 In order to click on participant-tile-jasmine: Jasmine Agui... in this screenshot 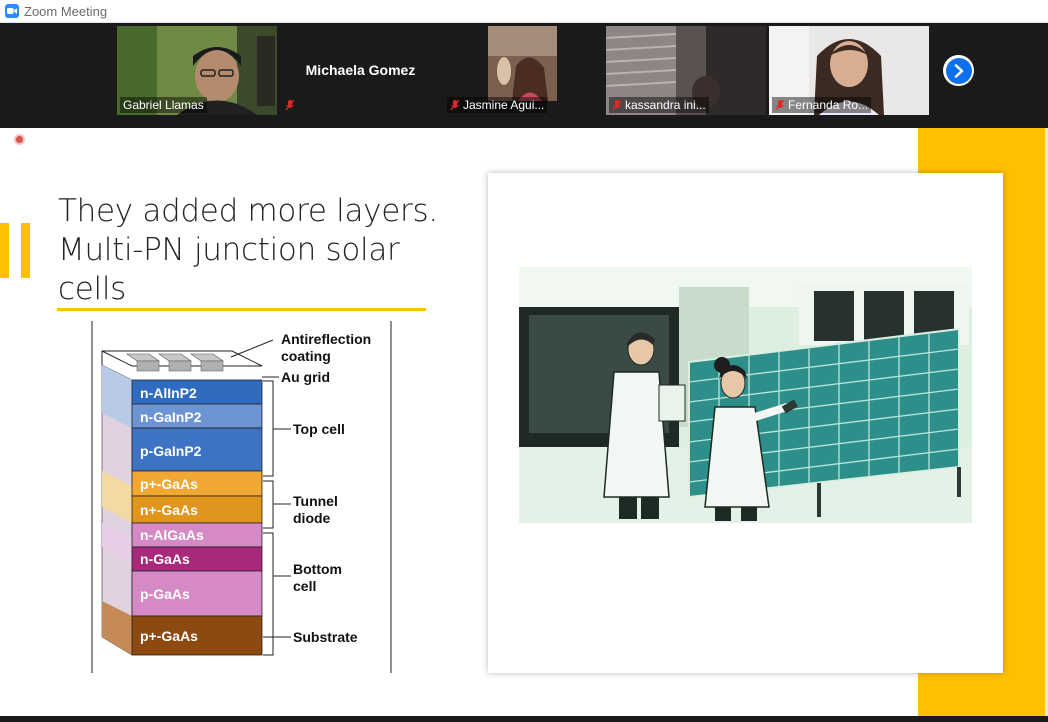, I will do `click(500, 70)`.